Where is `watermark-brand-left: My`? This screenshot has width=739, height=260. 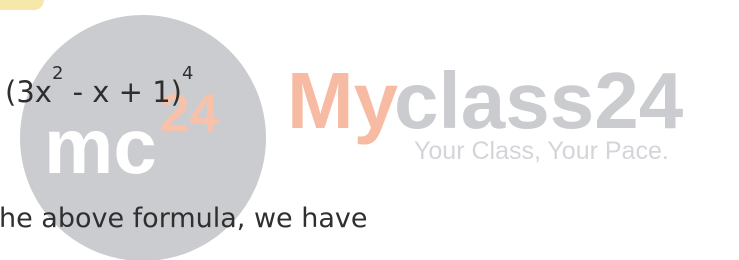
watermark-brand-left: My is located at coordinates (343, 100).